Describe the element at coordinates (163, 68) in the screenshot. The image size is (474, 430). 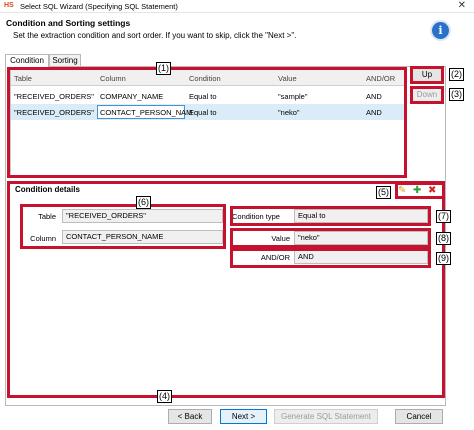
I see `callout-1: (1)` at that location.